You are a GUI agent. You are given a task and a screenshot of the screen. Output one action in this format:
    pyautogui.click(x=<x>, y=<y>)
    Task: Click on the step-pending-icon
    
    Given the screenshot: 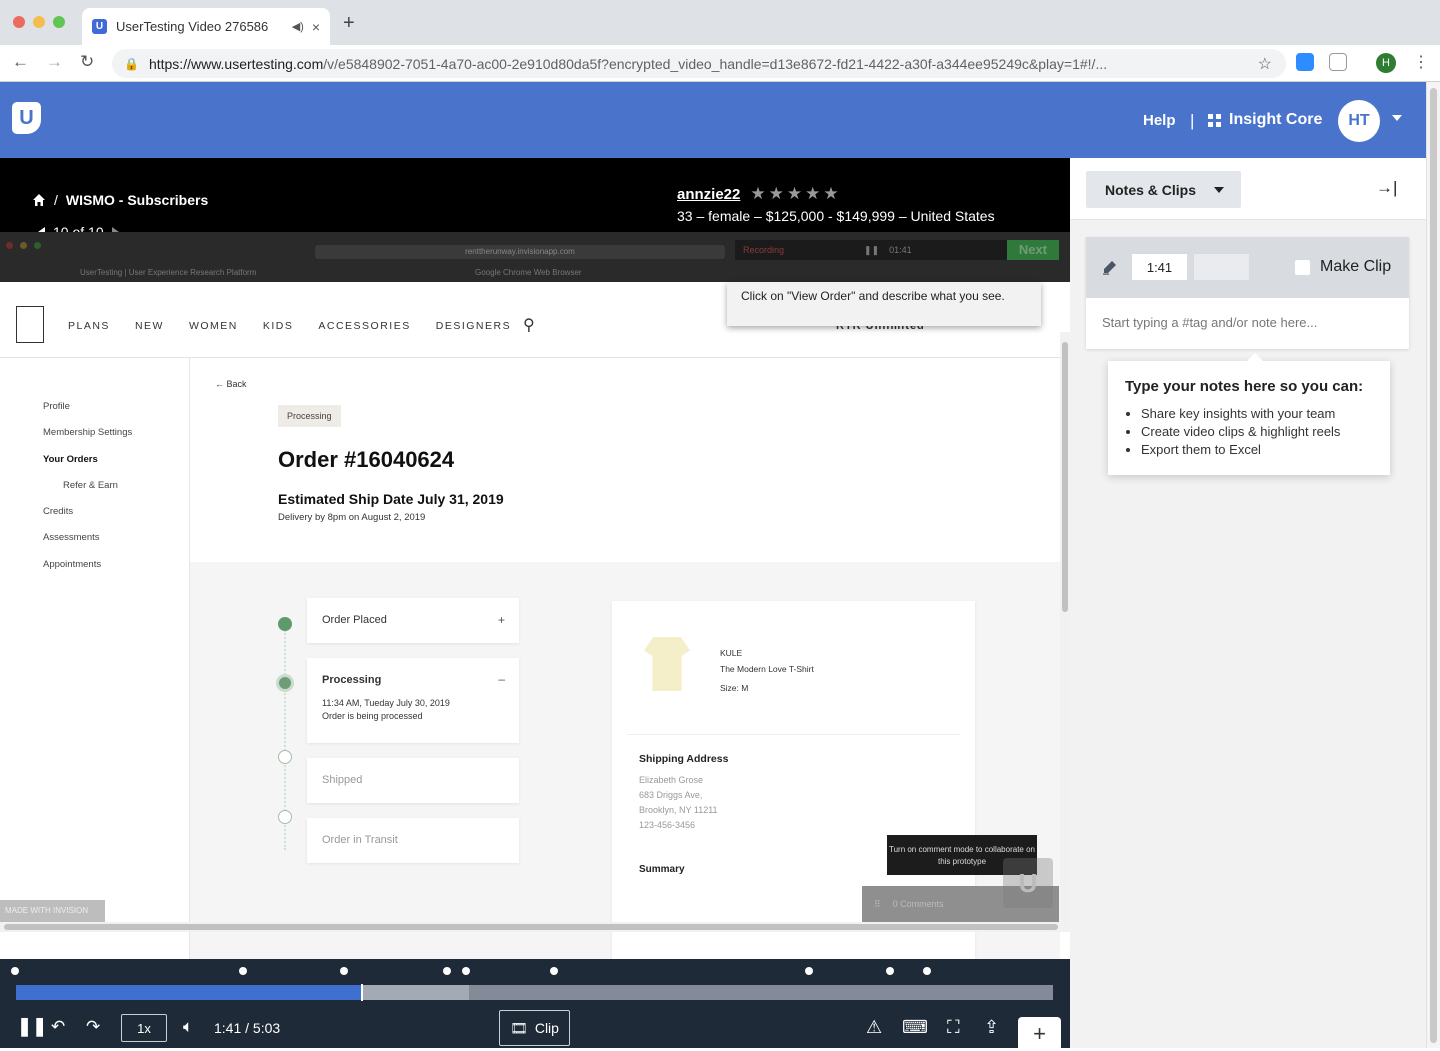 What is the action you would take?
    pyautogui.click(x=285, y=757)
    